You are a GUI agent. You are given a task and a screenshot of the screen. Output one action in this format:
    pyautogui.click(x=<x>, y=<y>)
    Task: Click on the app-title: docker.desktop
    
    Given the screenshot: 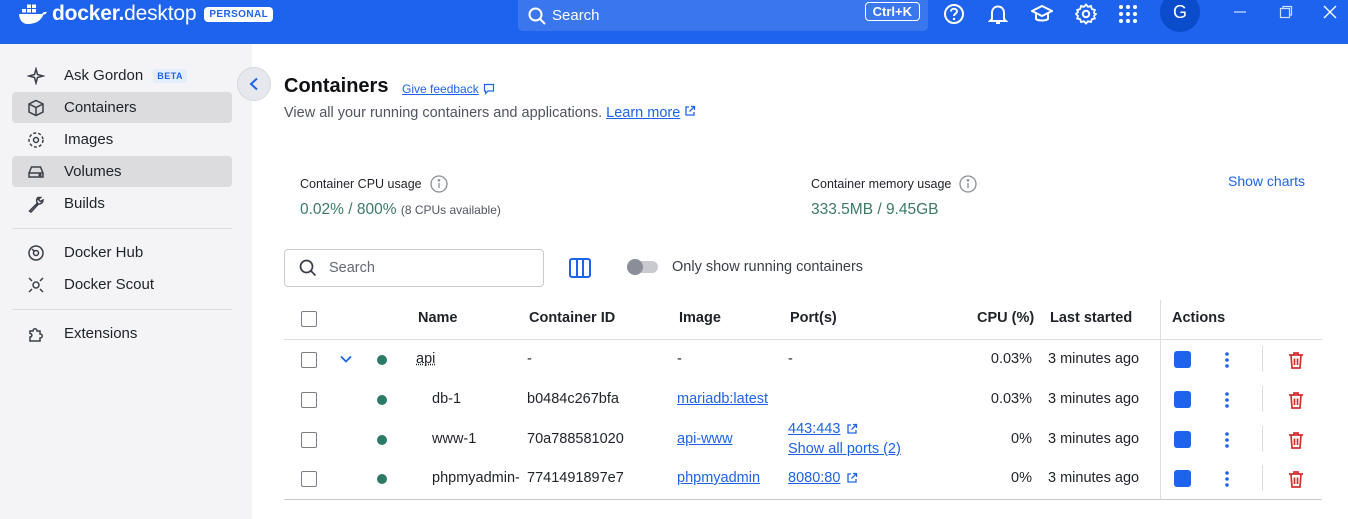 What is the action you would take?
    pyautogui.click(x=124, y=13)
    